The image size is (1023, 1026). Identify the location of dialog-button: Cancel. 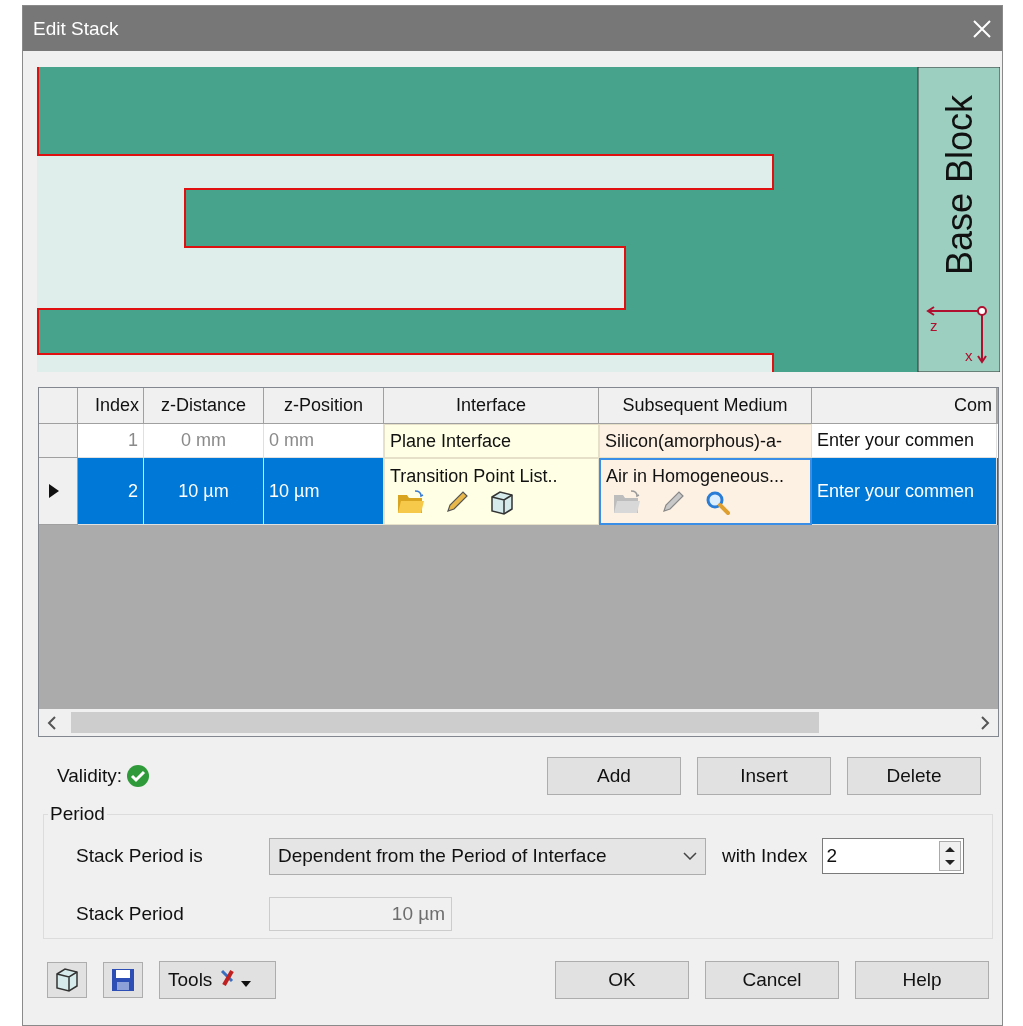
(772, 980).